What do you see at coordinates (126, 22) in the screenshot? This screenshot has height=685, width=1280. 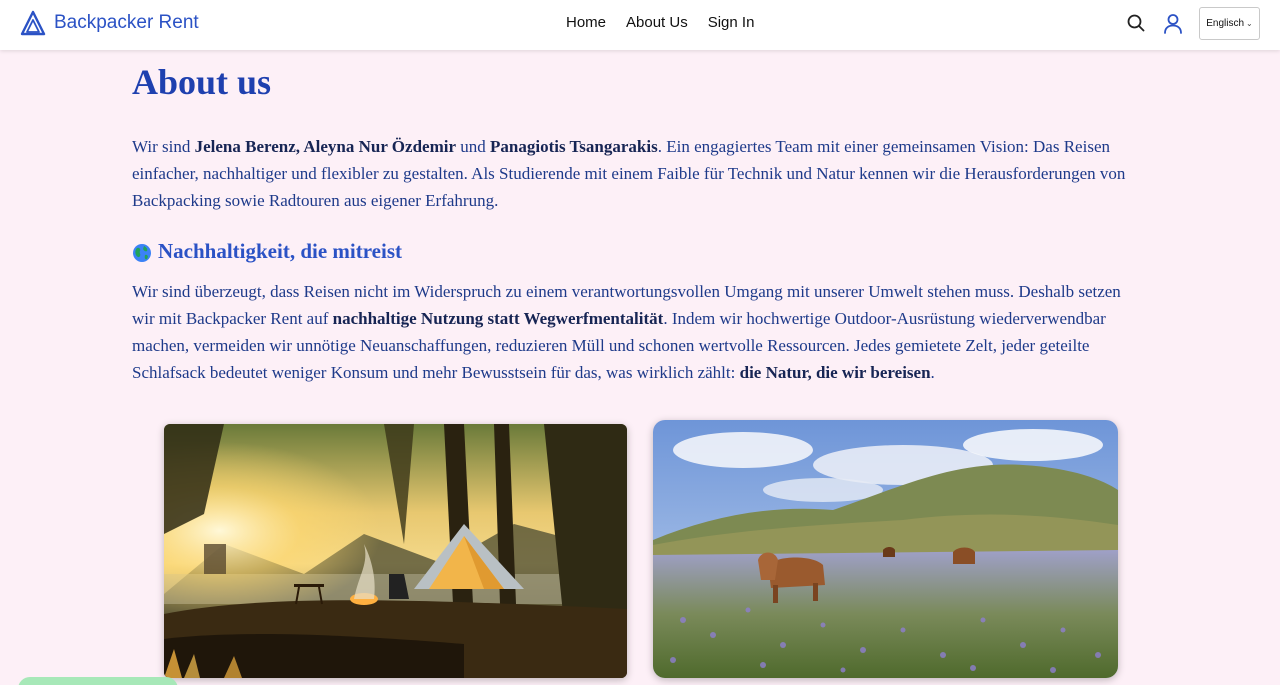 I see `brand-name: Backpacker Rent` at bounding box center [126, 22].